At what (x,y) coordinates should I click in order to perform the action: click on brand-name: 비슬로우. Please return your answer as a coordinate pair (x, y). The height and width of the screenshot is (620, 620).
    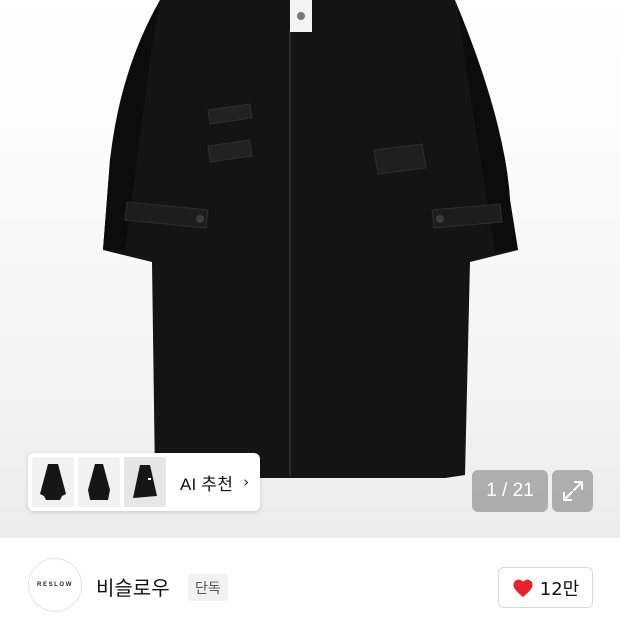
    Looking at the image, I should click on (133, 586).